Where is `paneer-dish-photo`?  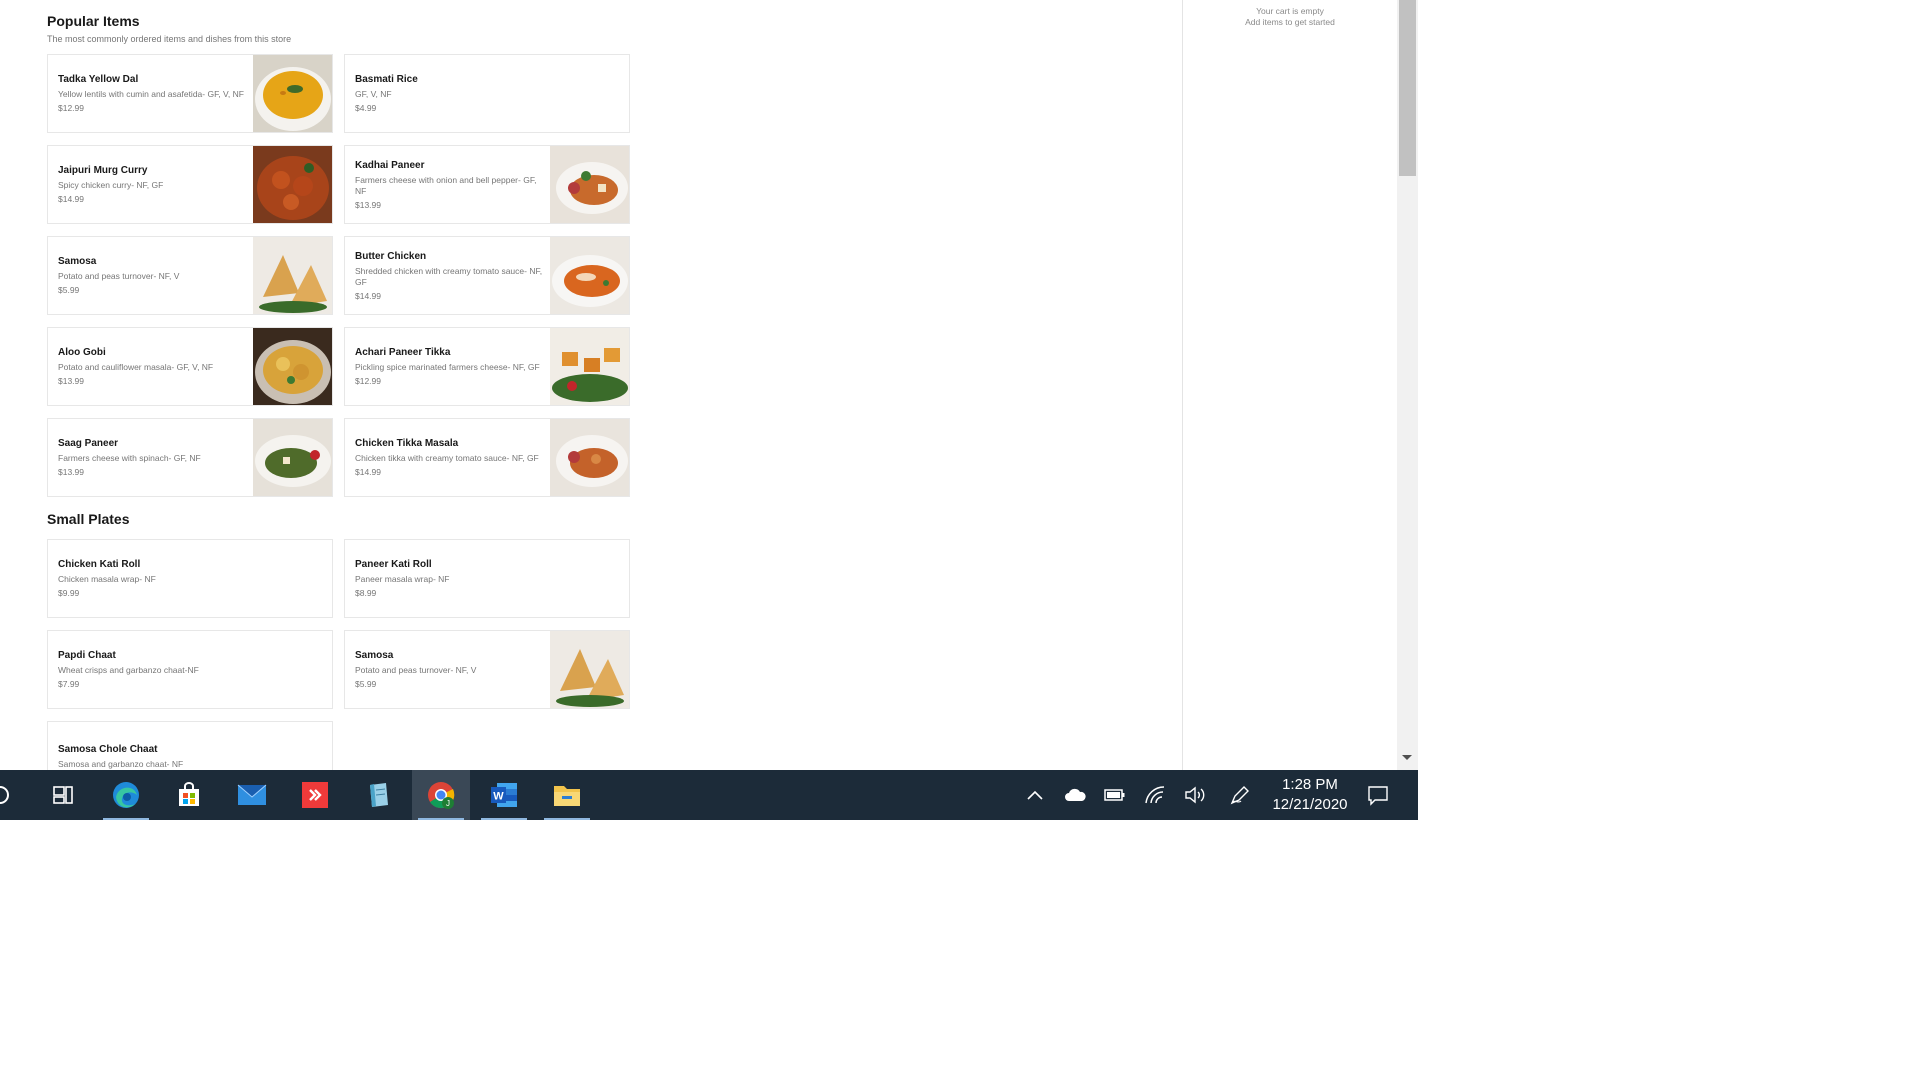 paneer-dish-photo is located at coordinates (589, 184).